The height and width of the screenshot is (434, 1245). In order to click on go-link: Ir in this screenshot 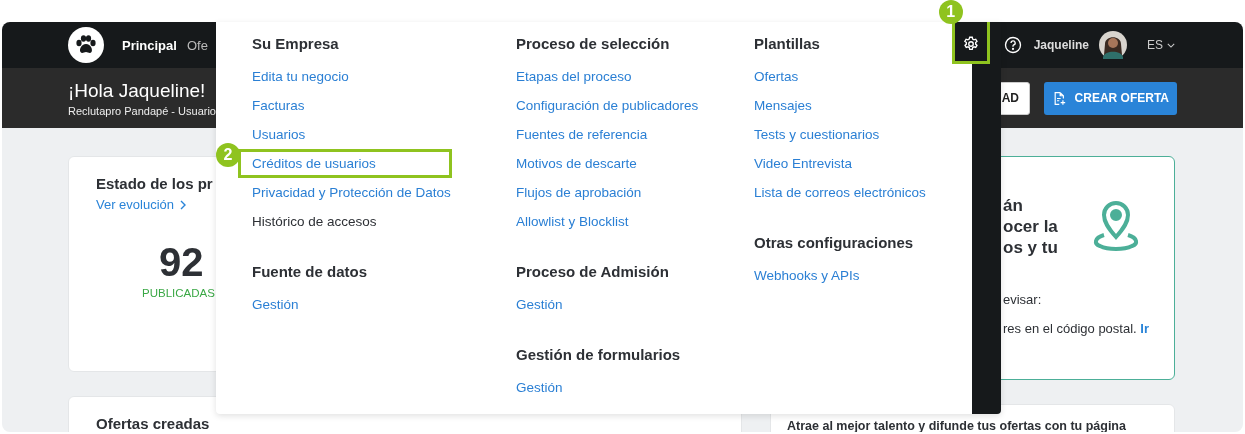, I will do `click(1144, 328)`.